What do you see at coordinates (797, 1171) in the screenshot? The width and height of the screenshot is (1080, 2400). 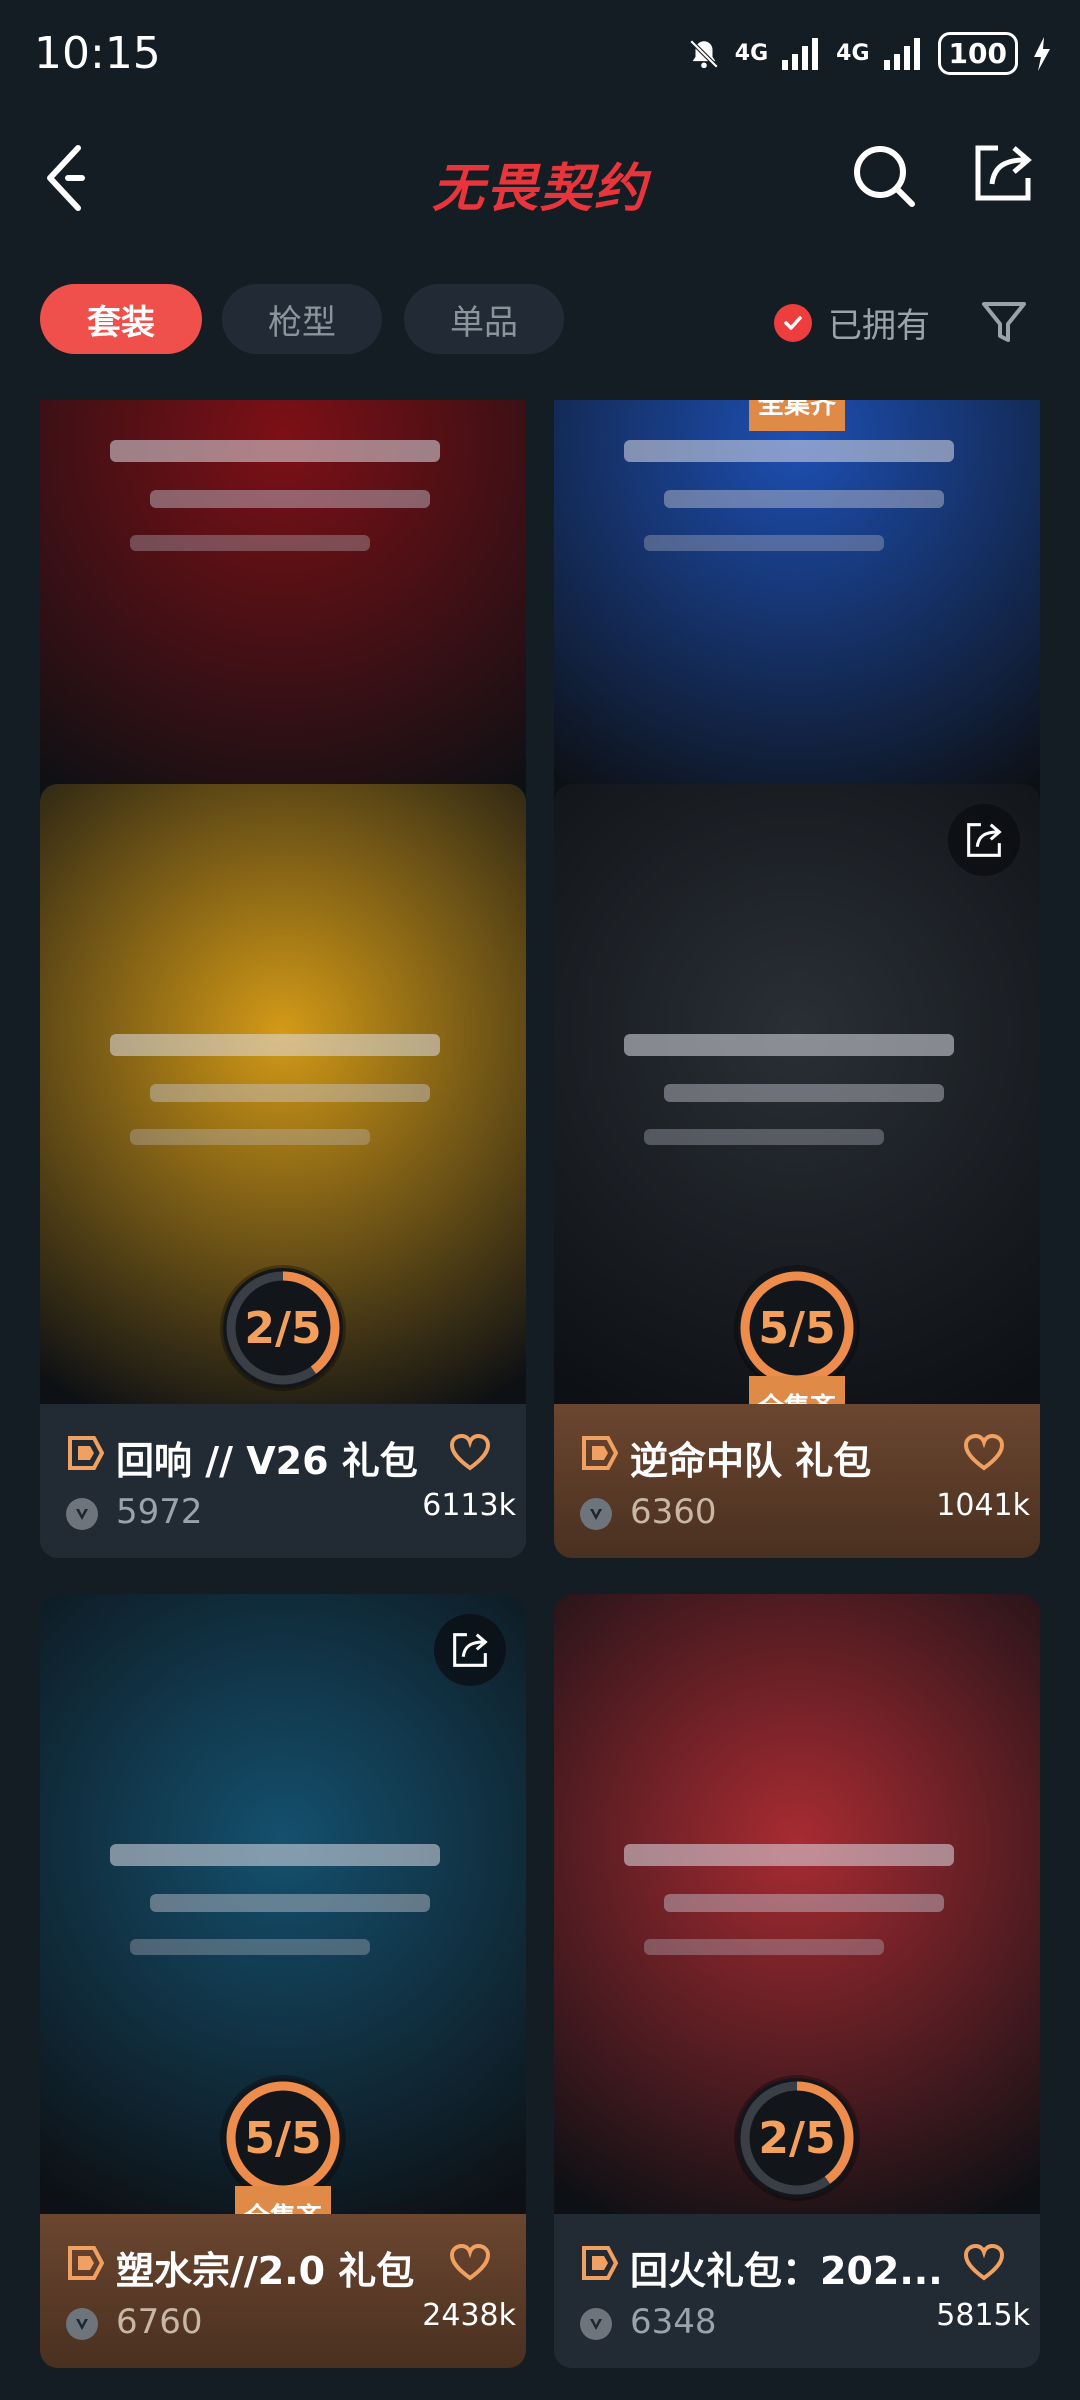 I see `bundle-card: 5/5全集齐逆命中队 礼包63601041k` at bounding box center [797, 1171].